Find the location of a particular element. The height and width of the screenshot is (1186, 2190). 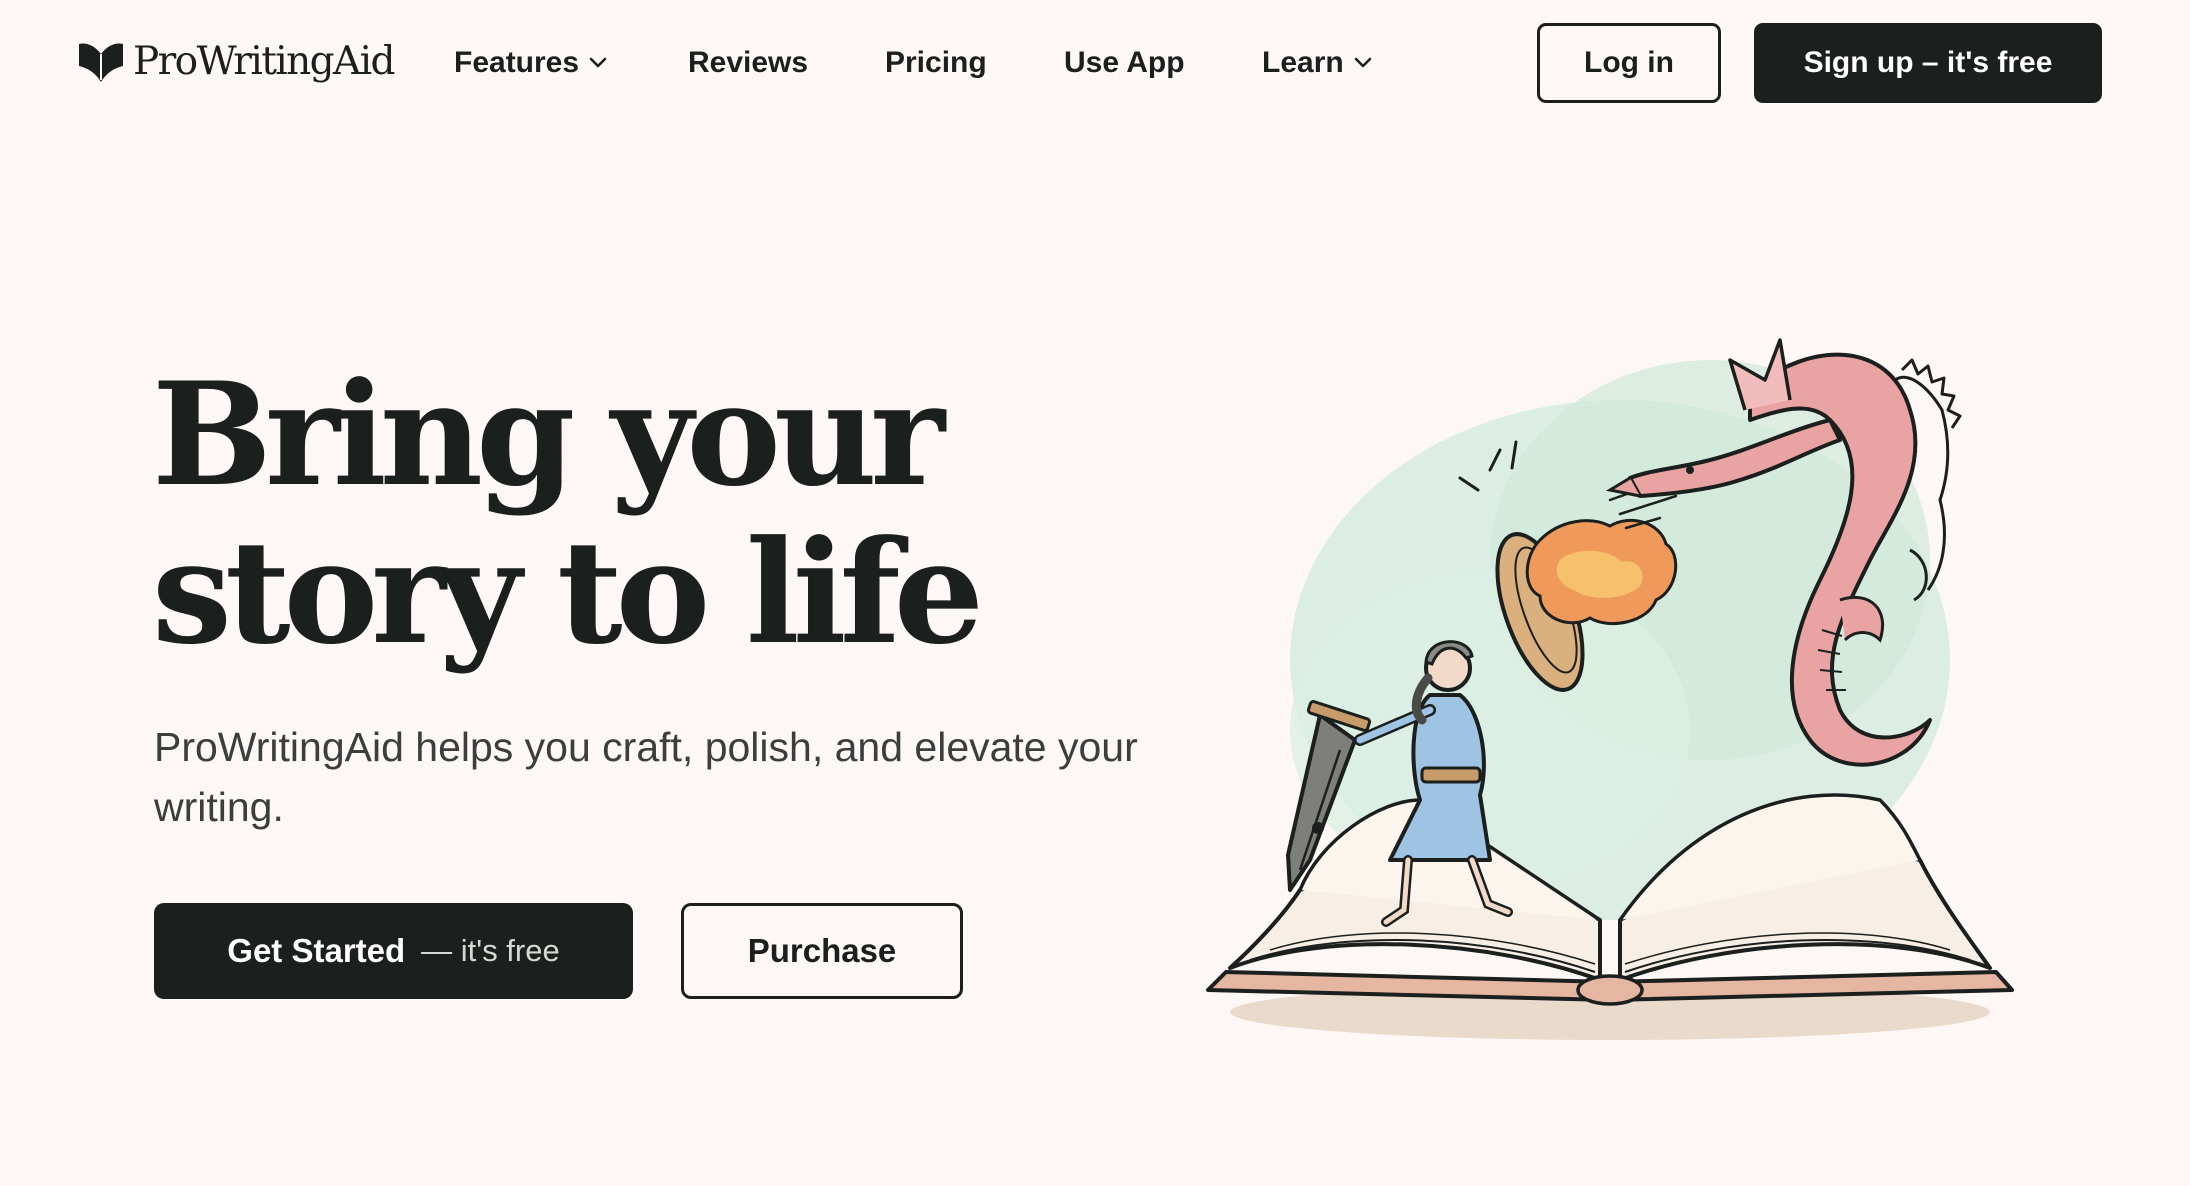

nav-item-learn: Learn is located at coordinates (1317, 63).